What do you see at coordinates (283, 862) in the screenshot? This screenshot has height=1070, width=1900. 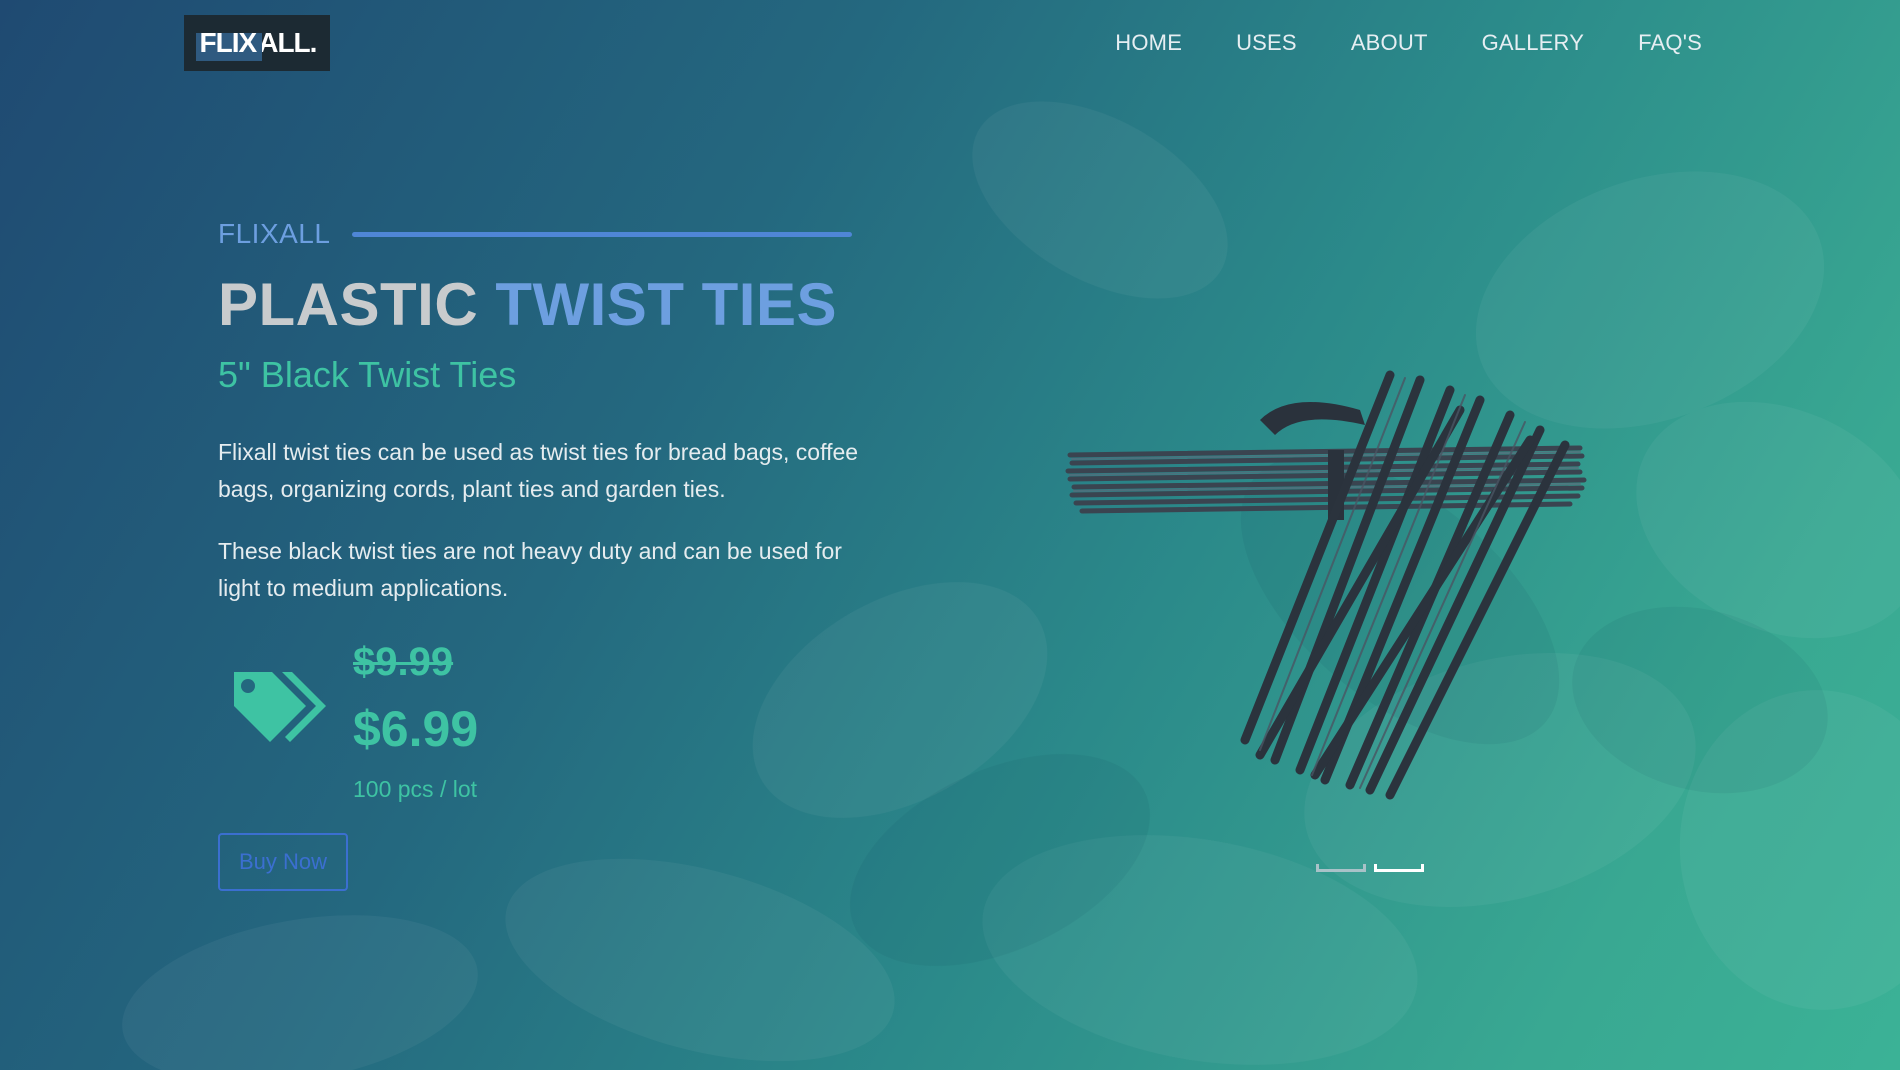 I see `buy-now-button: Buy Now` at bounding box center [283, 862].